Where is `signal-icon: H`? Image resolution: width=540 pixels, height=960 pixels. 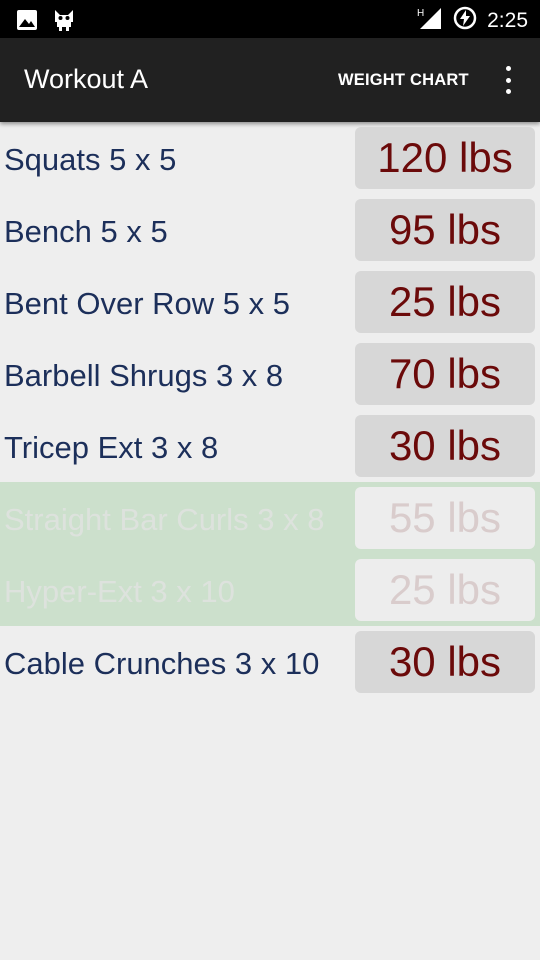
signal-icon: H is located at coordinates (430, 20).